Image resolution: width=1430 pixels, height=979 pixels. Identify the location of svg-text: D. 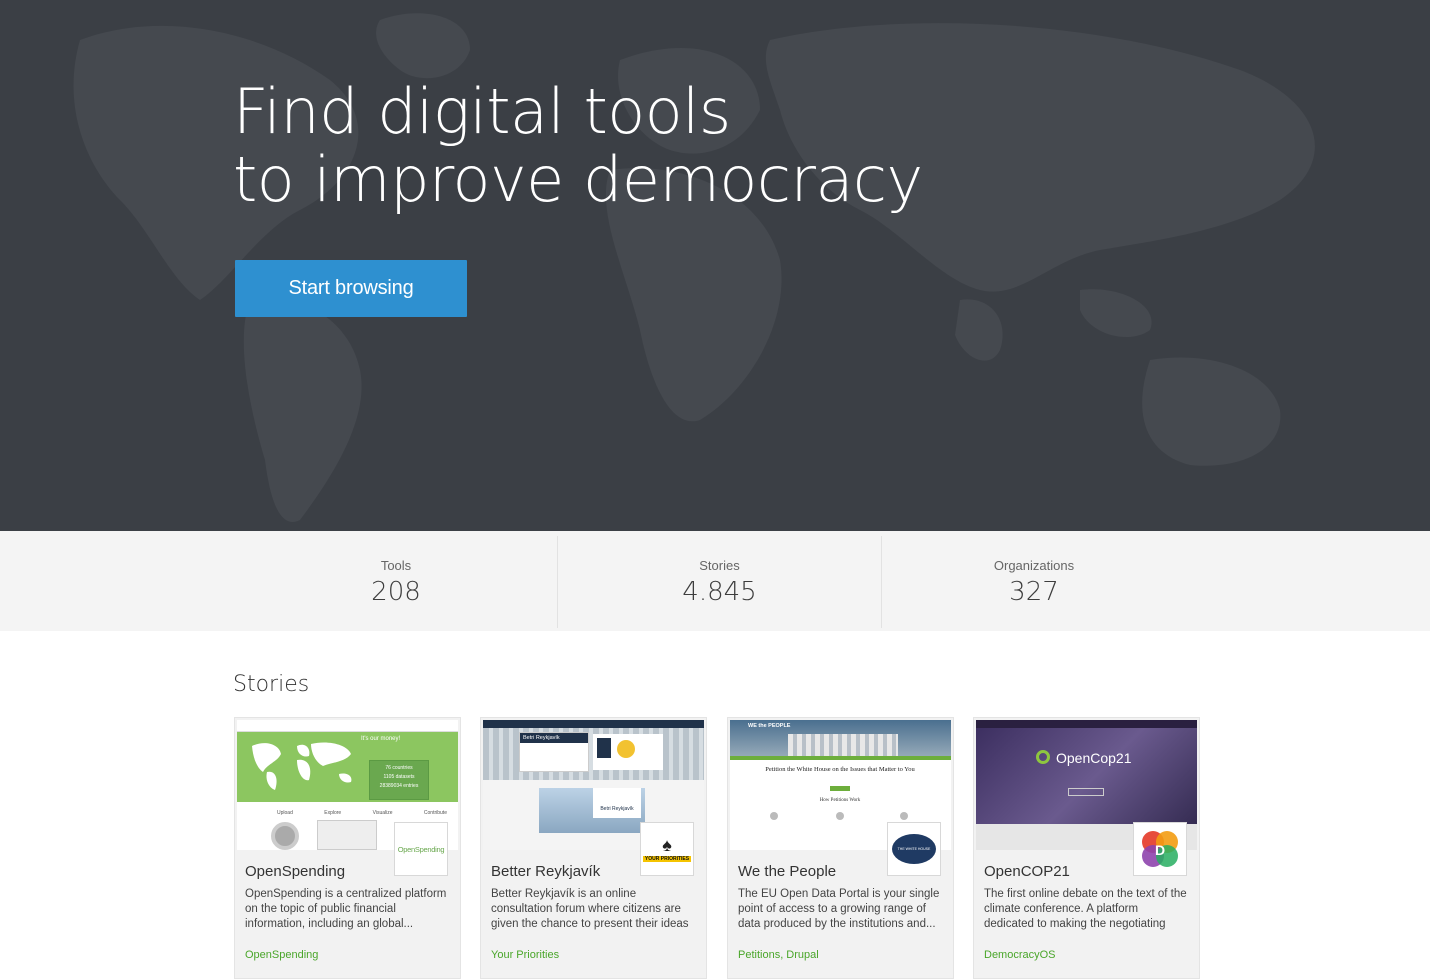
(1160, 850).